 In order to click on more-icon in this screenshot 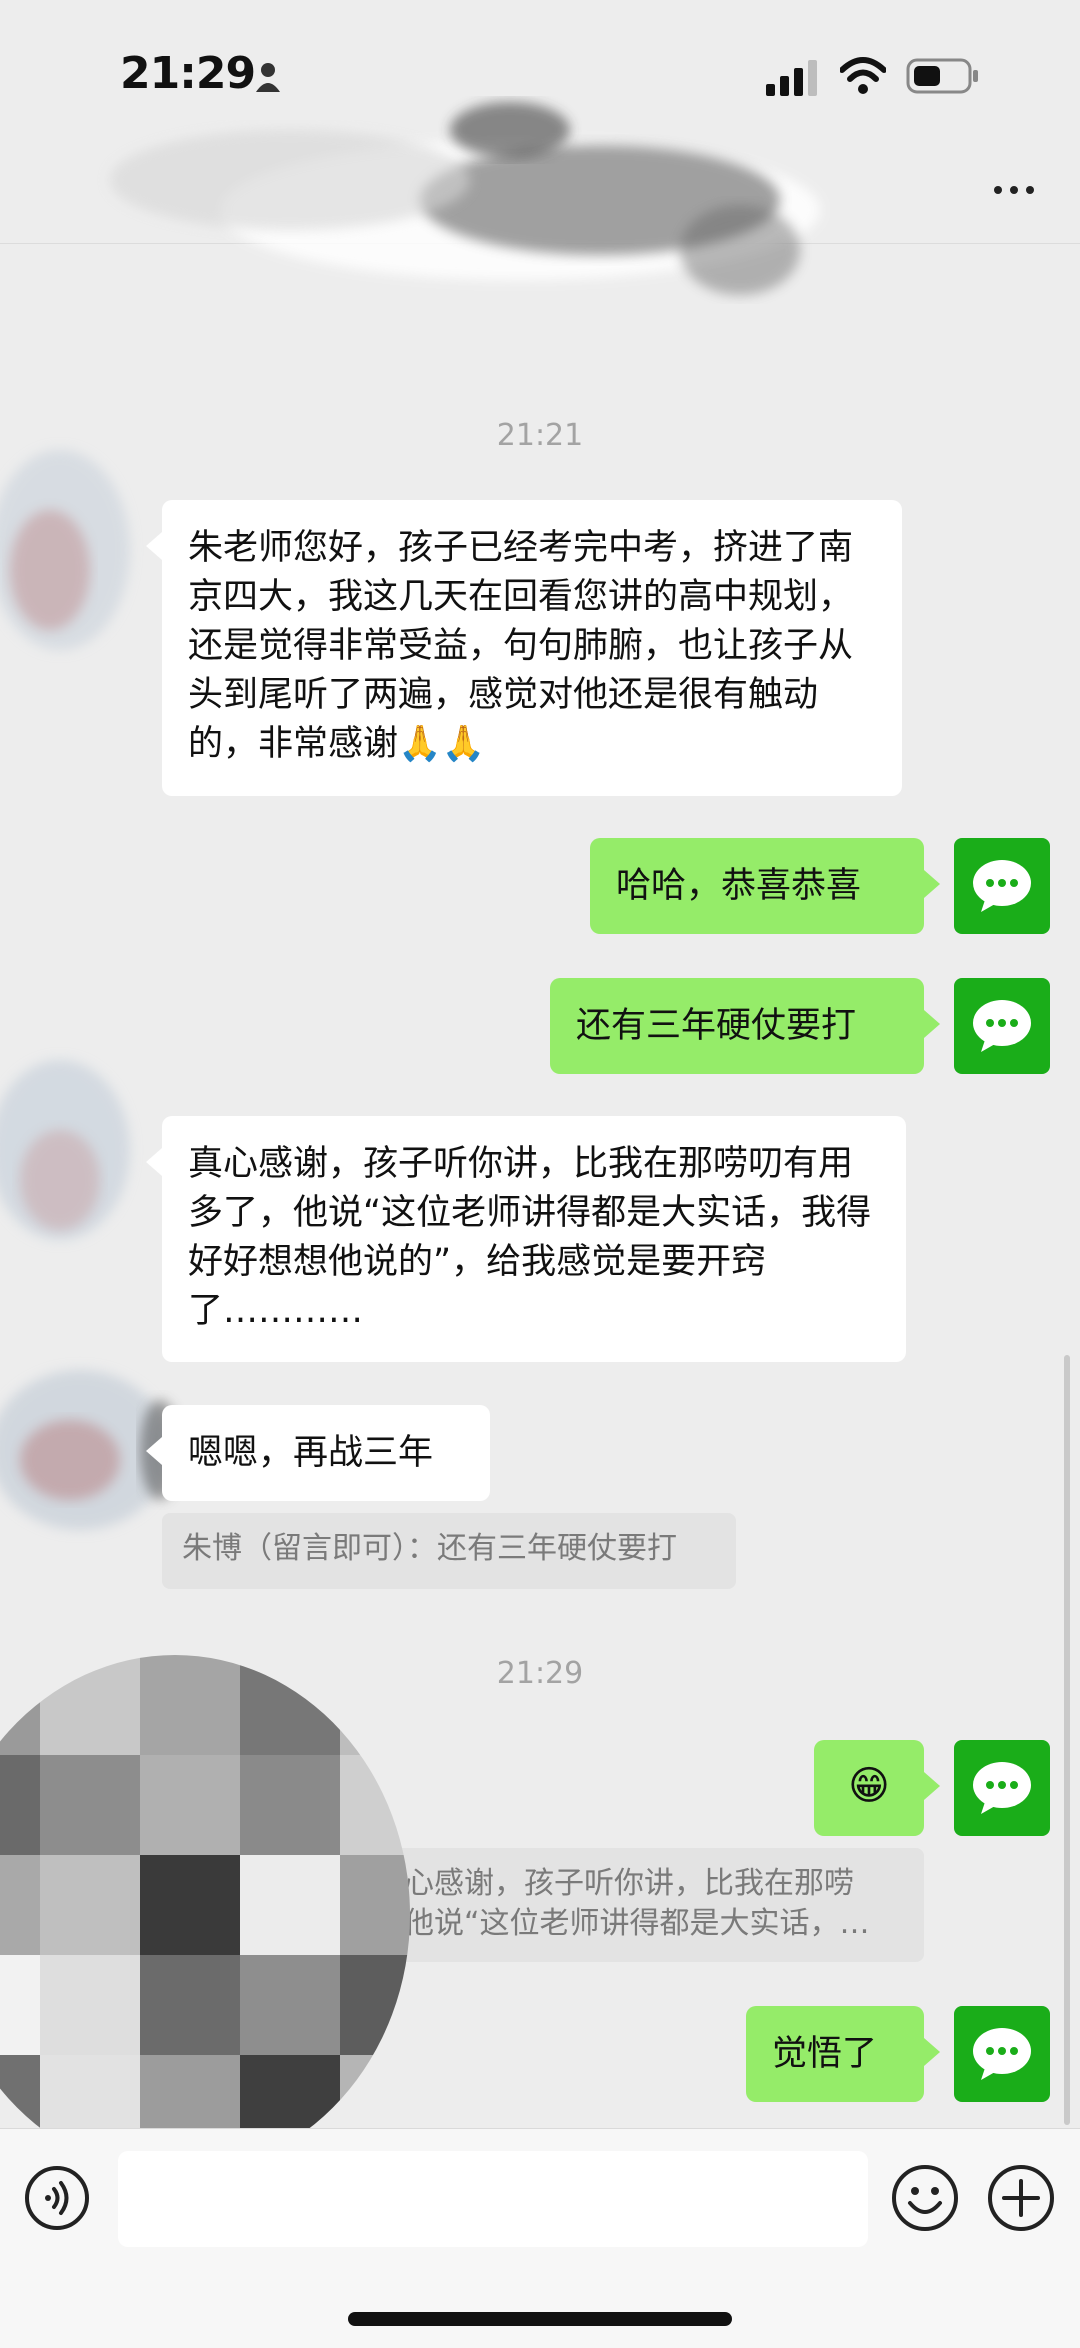, I will do `click(1014, 190)`.